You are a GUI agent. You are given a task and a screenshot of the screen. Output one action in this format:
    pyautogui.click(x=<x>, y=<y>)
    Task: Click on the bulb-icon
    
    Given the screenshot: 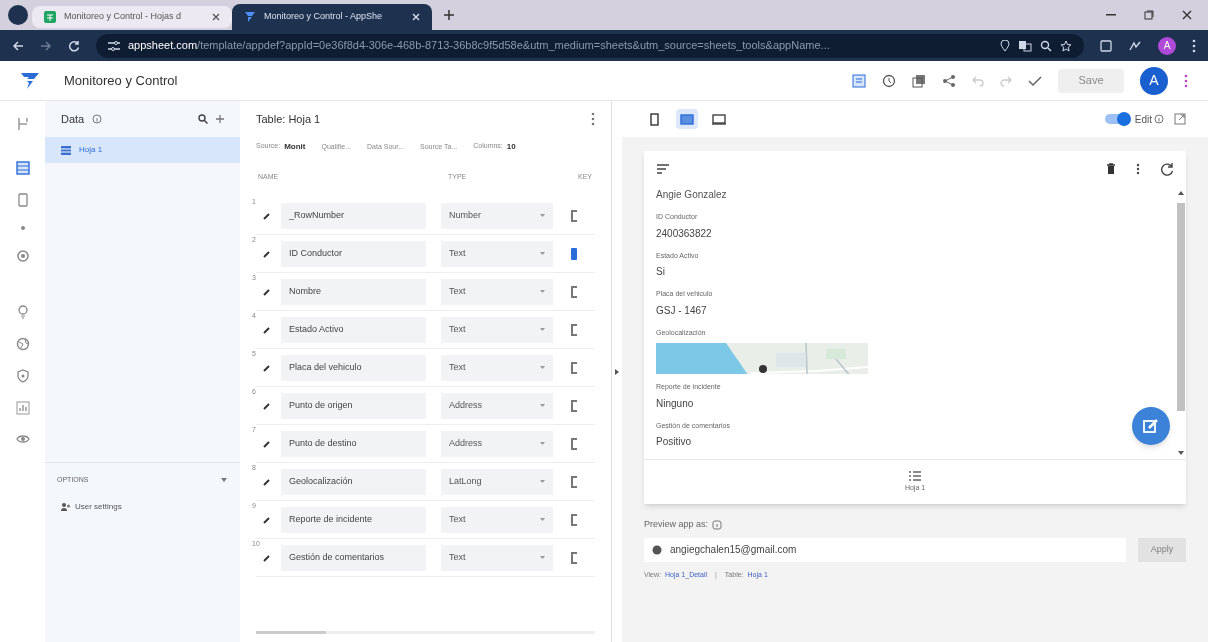 What is the action you would take?
    pyautogui.click(x=22, y=312)
    